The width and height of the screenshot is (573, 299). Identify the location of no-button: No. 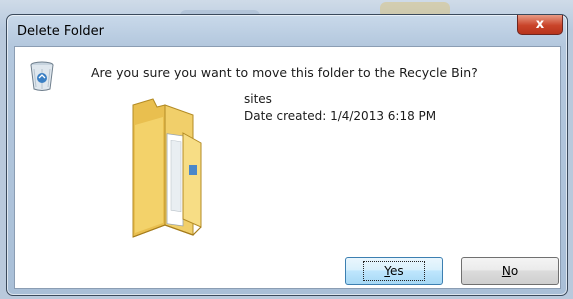
(510, 271).